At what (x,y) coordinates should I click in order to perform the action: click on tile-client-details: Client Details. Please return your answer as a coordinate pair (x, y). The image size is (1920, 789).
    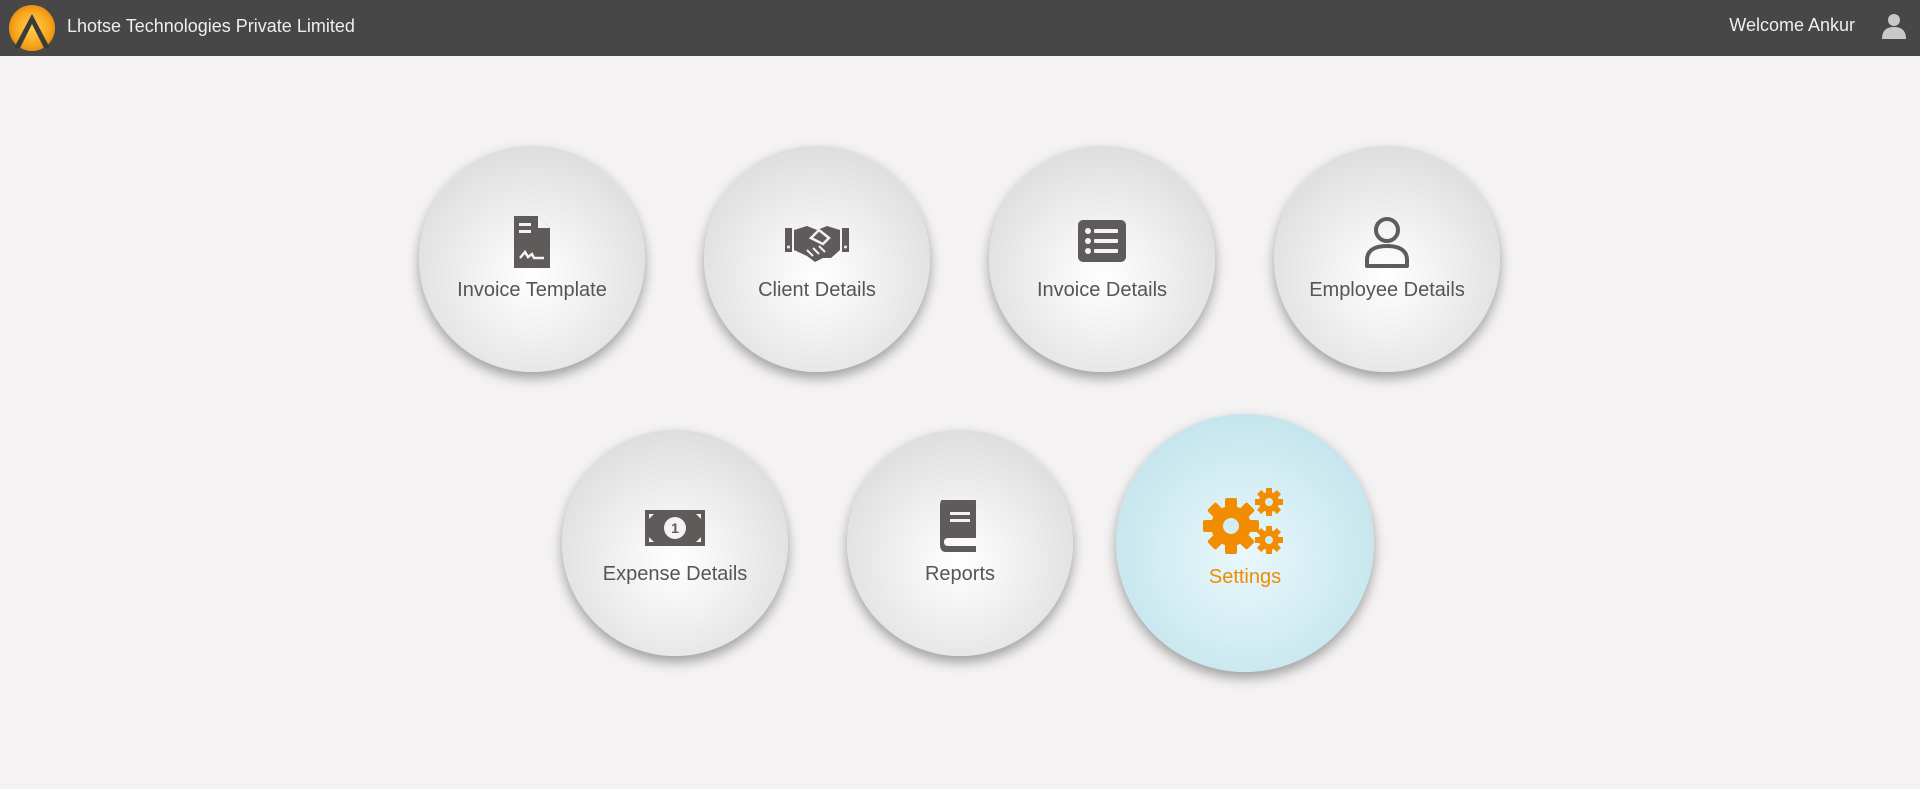
    Looking at the image, I should click on (817, 259).